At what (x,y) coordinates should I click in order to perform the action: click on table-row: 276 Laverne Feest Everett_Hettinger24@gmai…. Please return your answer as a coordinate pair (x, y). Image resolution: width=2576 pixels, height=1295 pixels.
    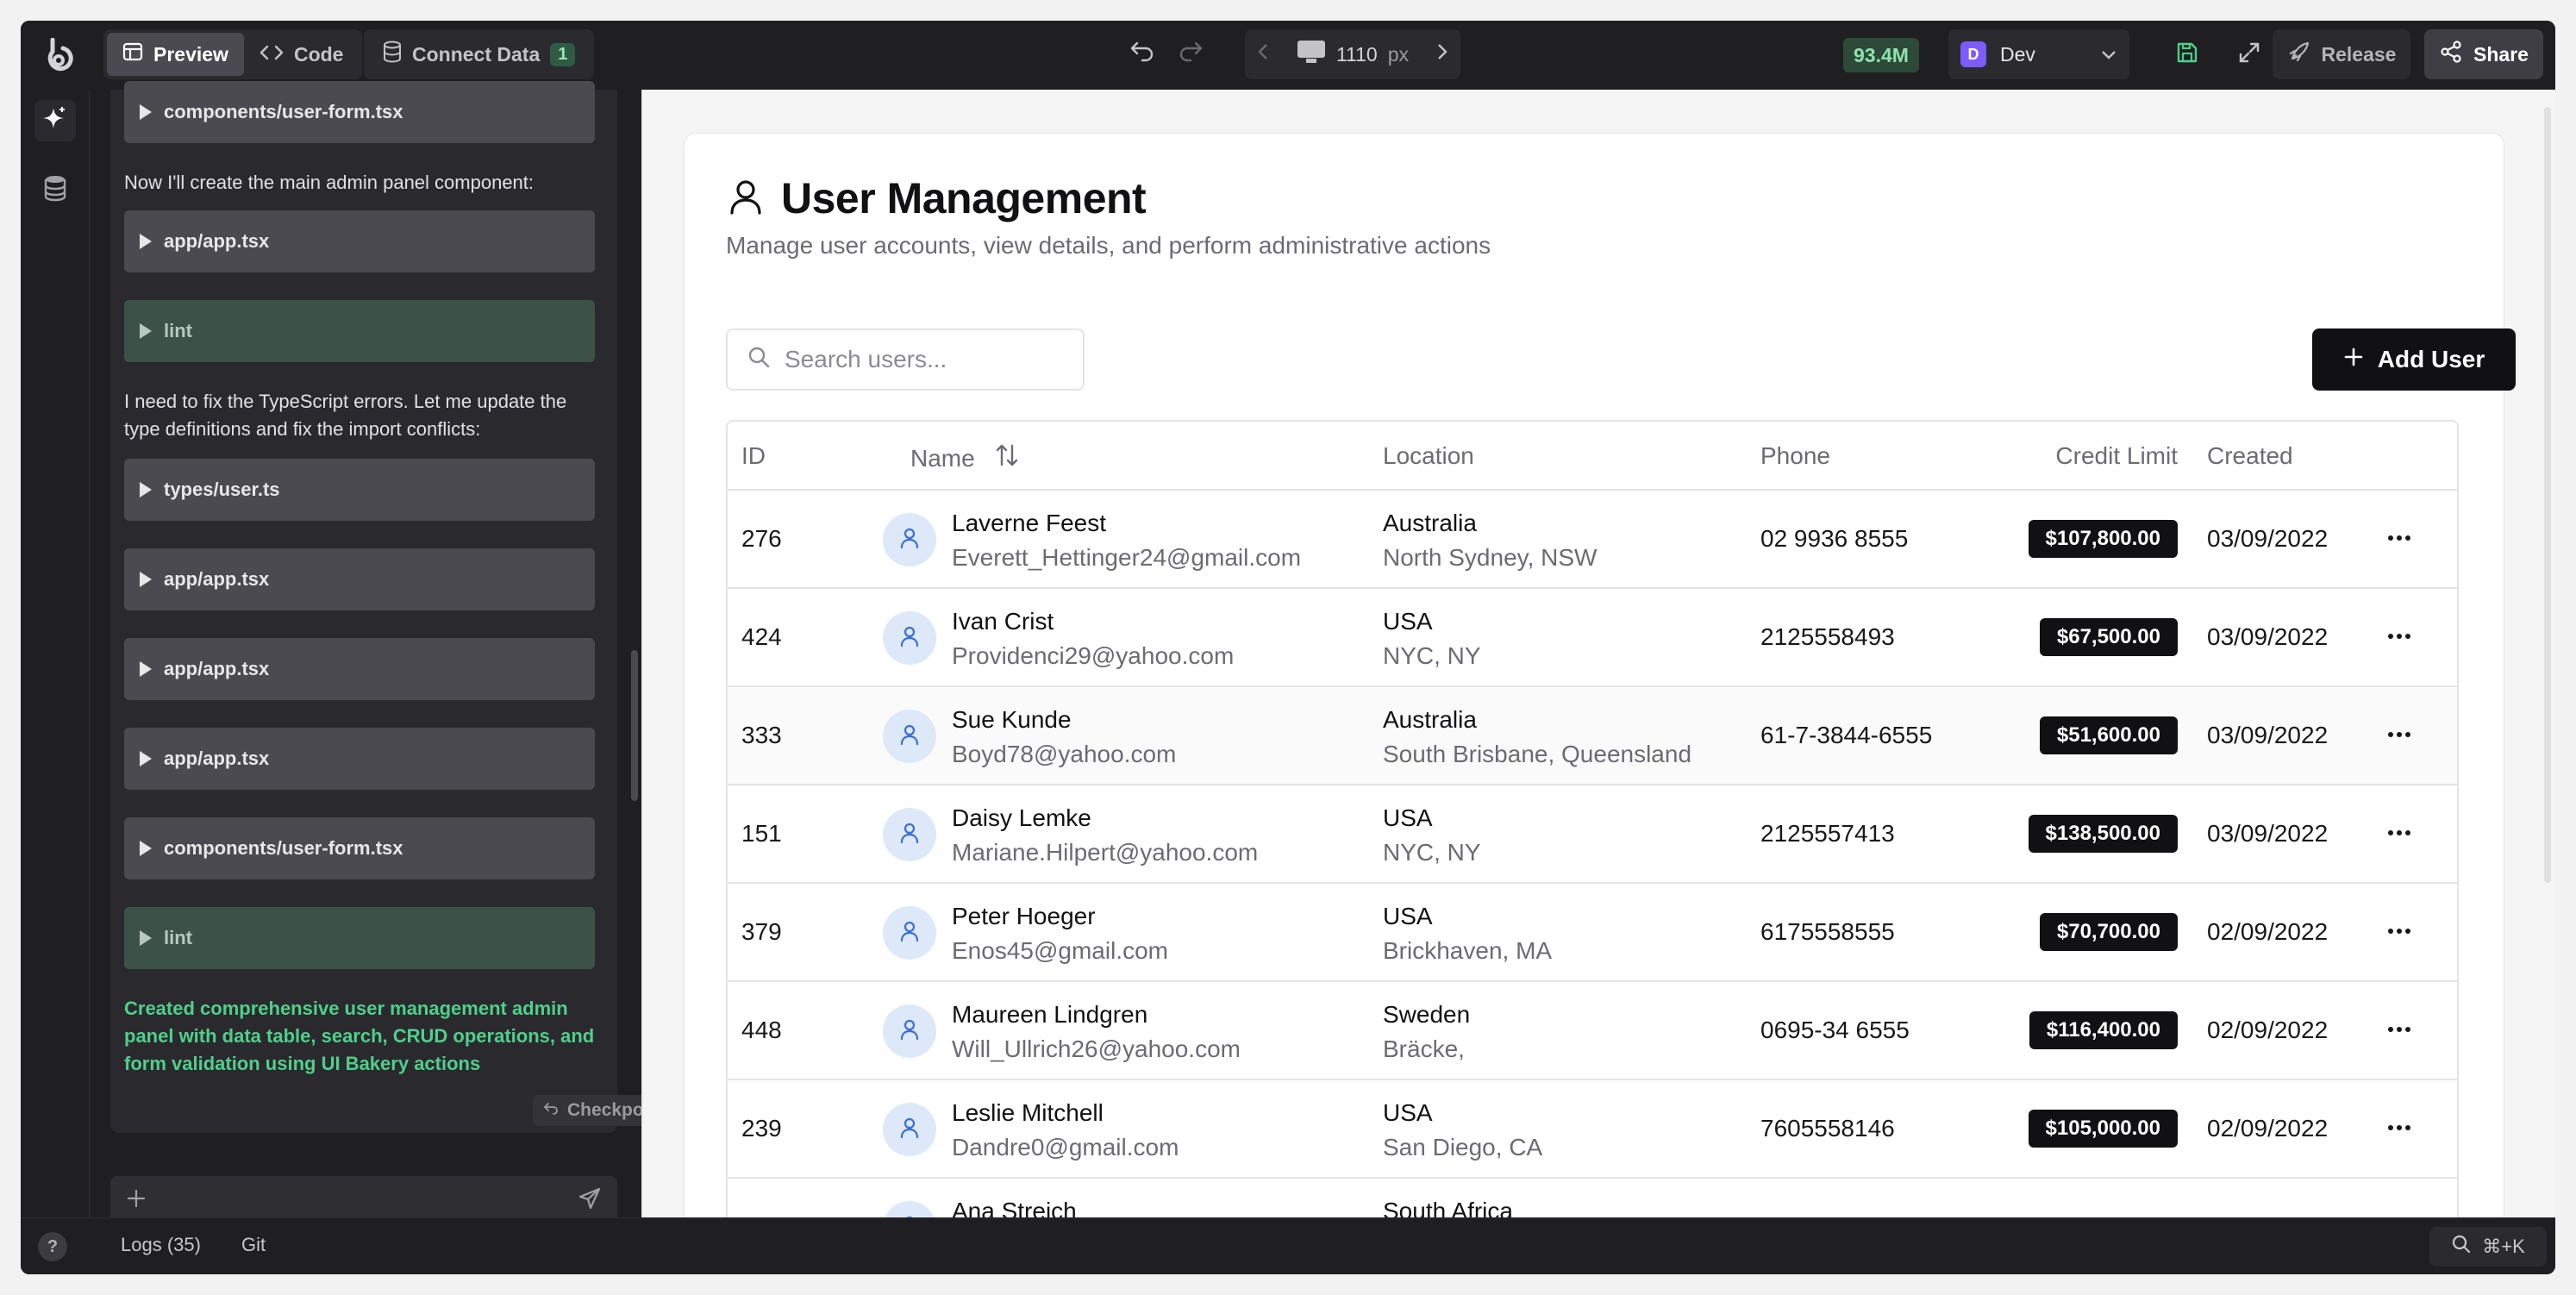
    Looking at the image, I should click on (1592, 540).